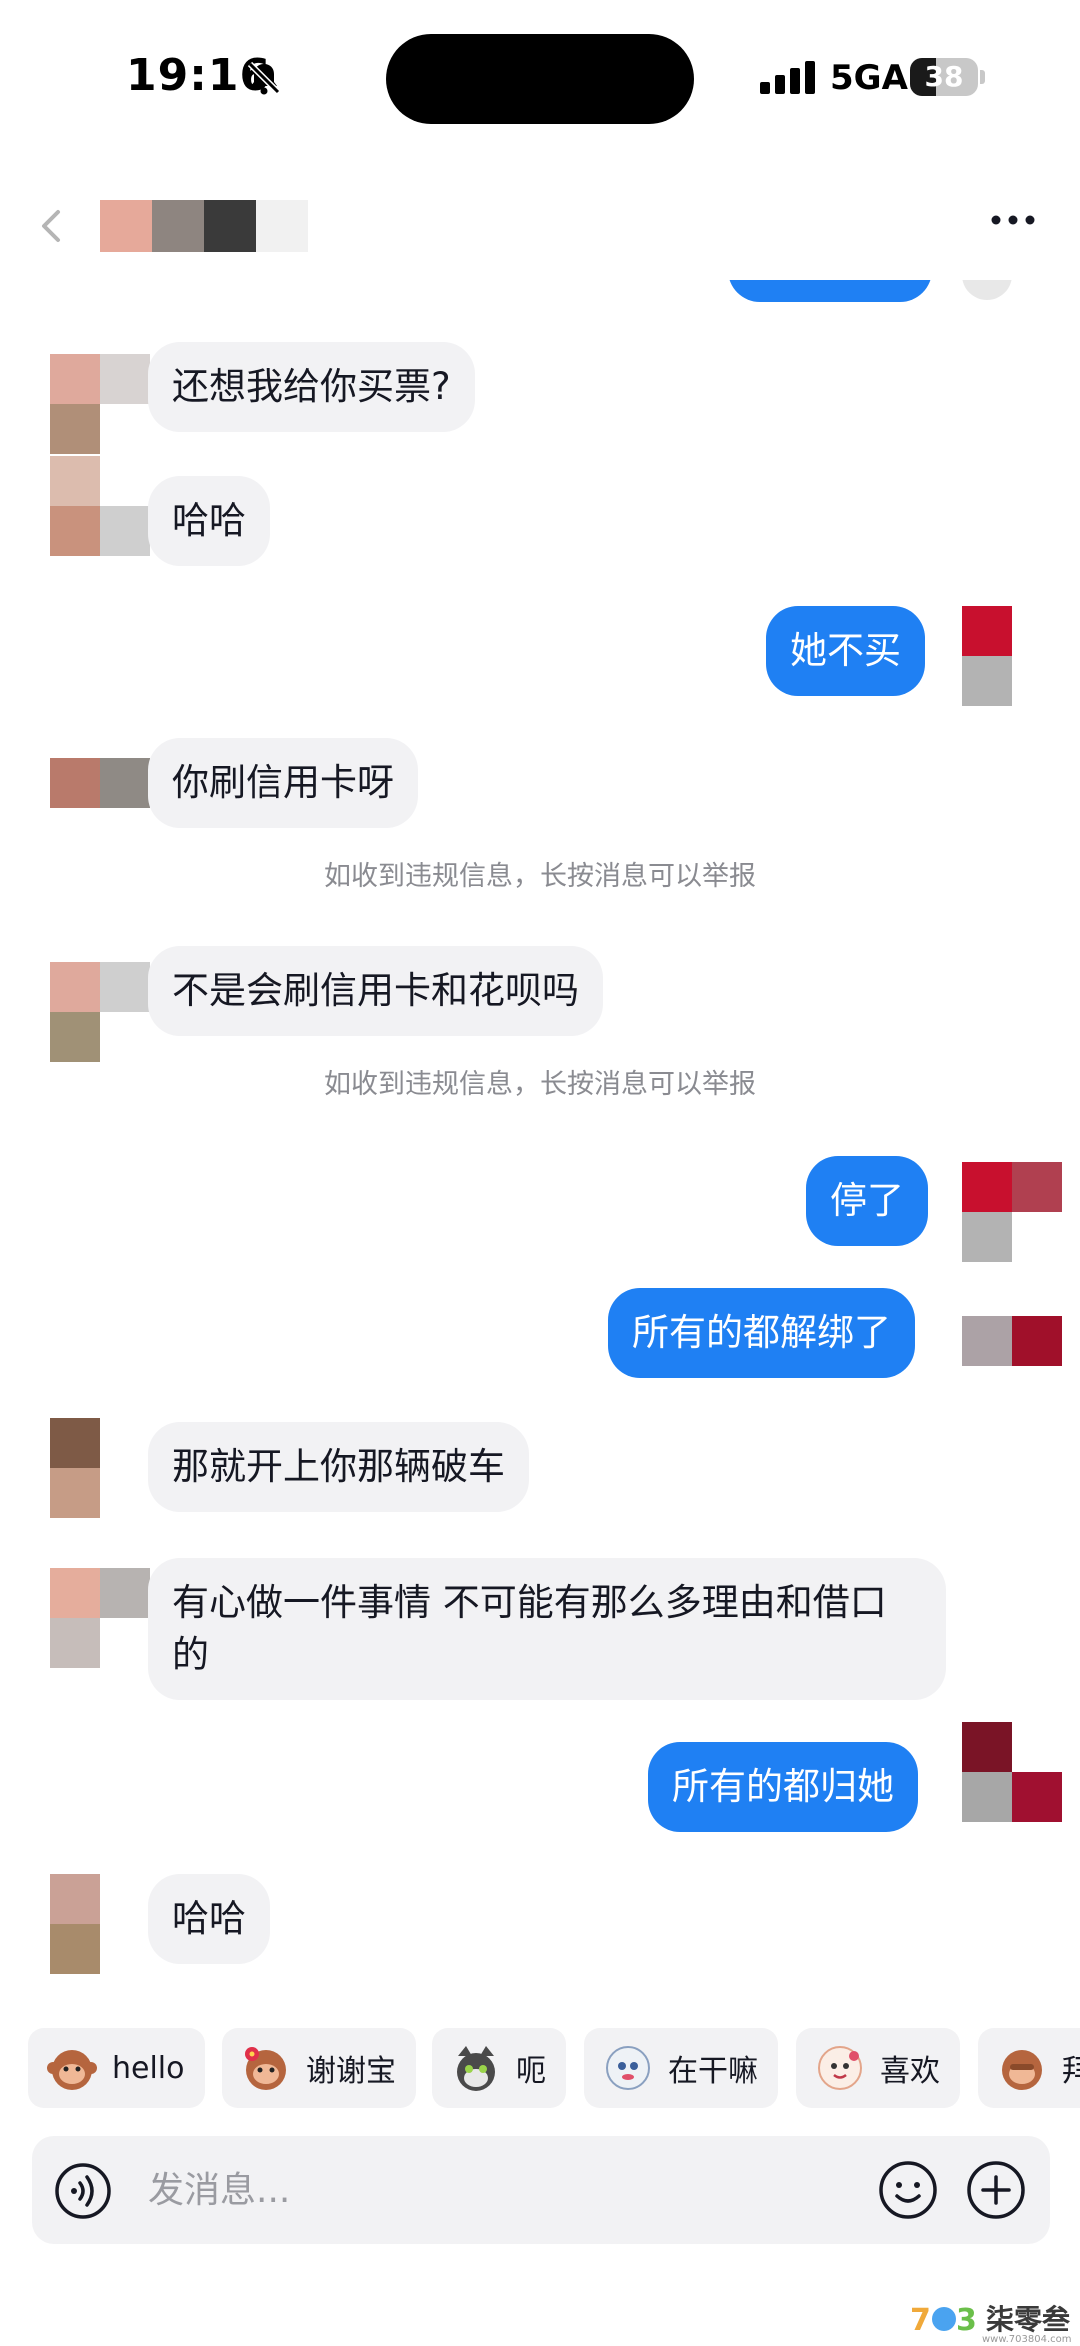 The image size is (1080, 2346). I want to click on battery-level: 38, so click(944, 76).